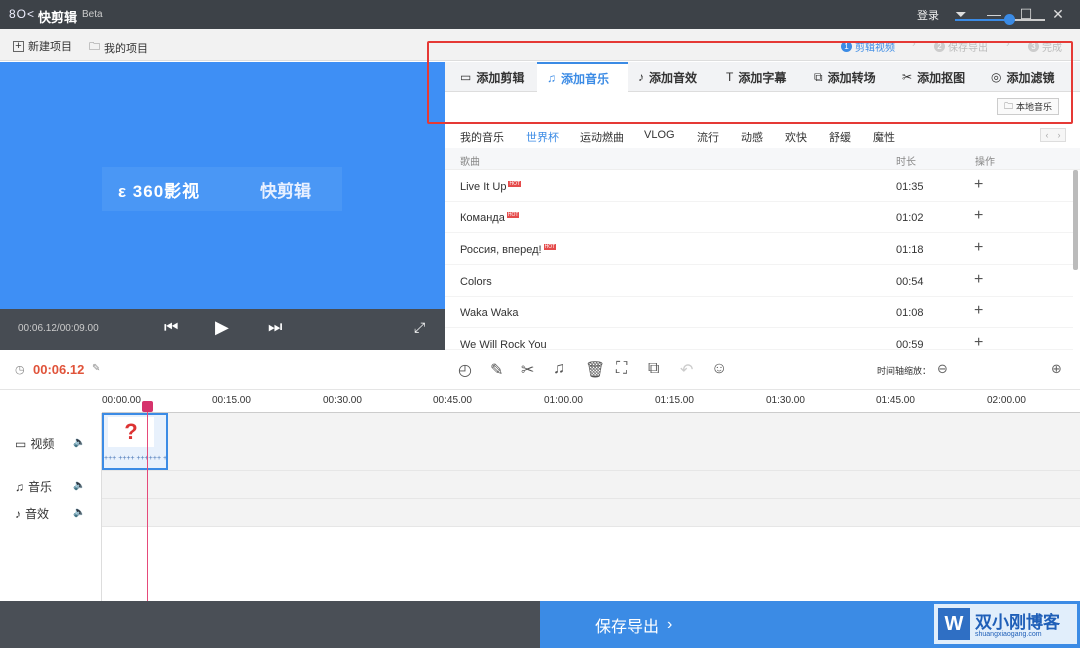 The image size is (1080, 648). Describe the element at coordinates (895, 400) in the screenshot. I see `ruler-label: 01:45.00` at that location.